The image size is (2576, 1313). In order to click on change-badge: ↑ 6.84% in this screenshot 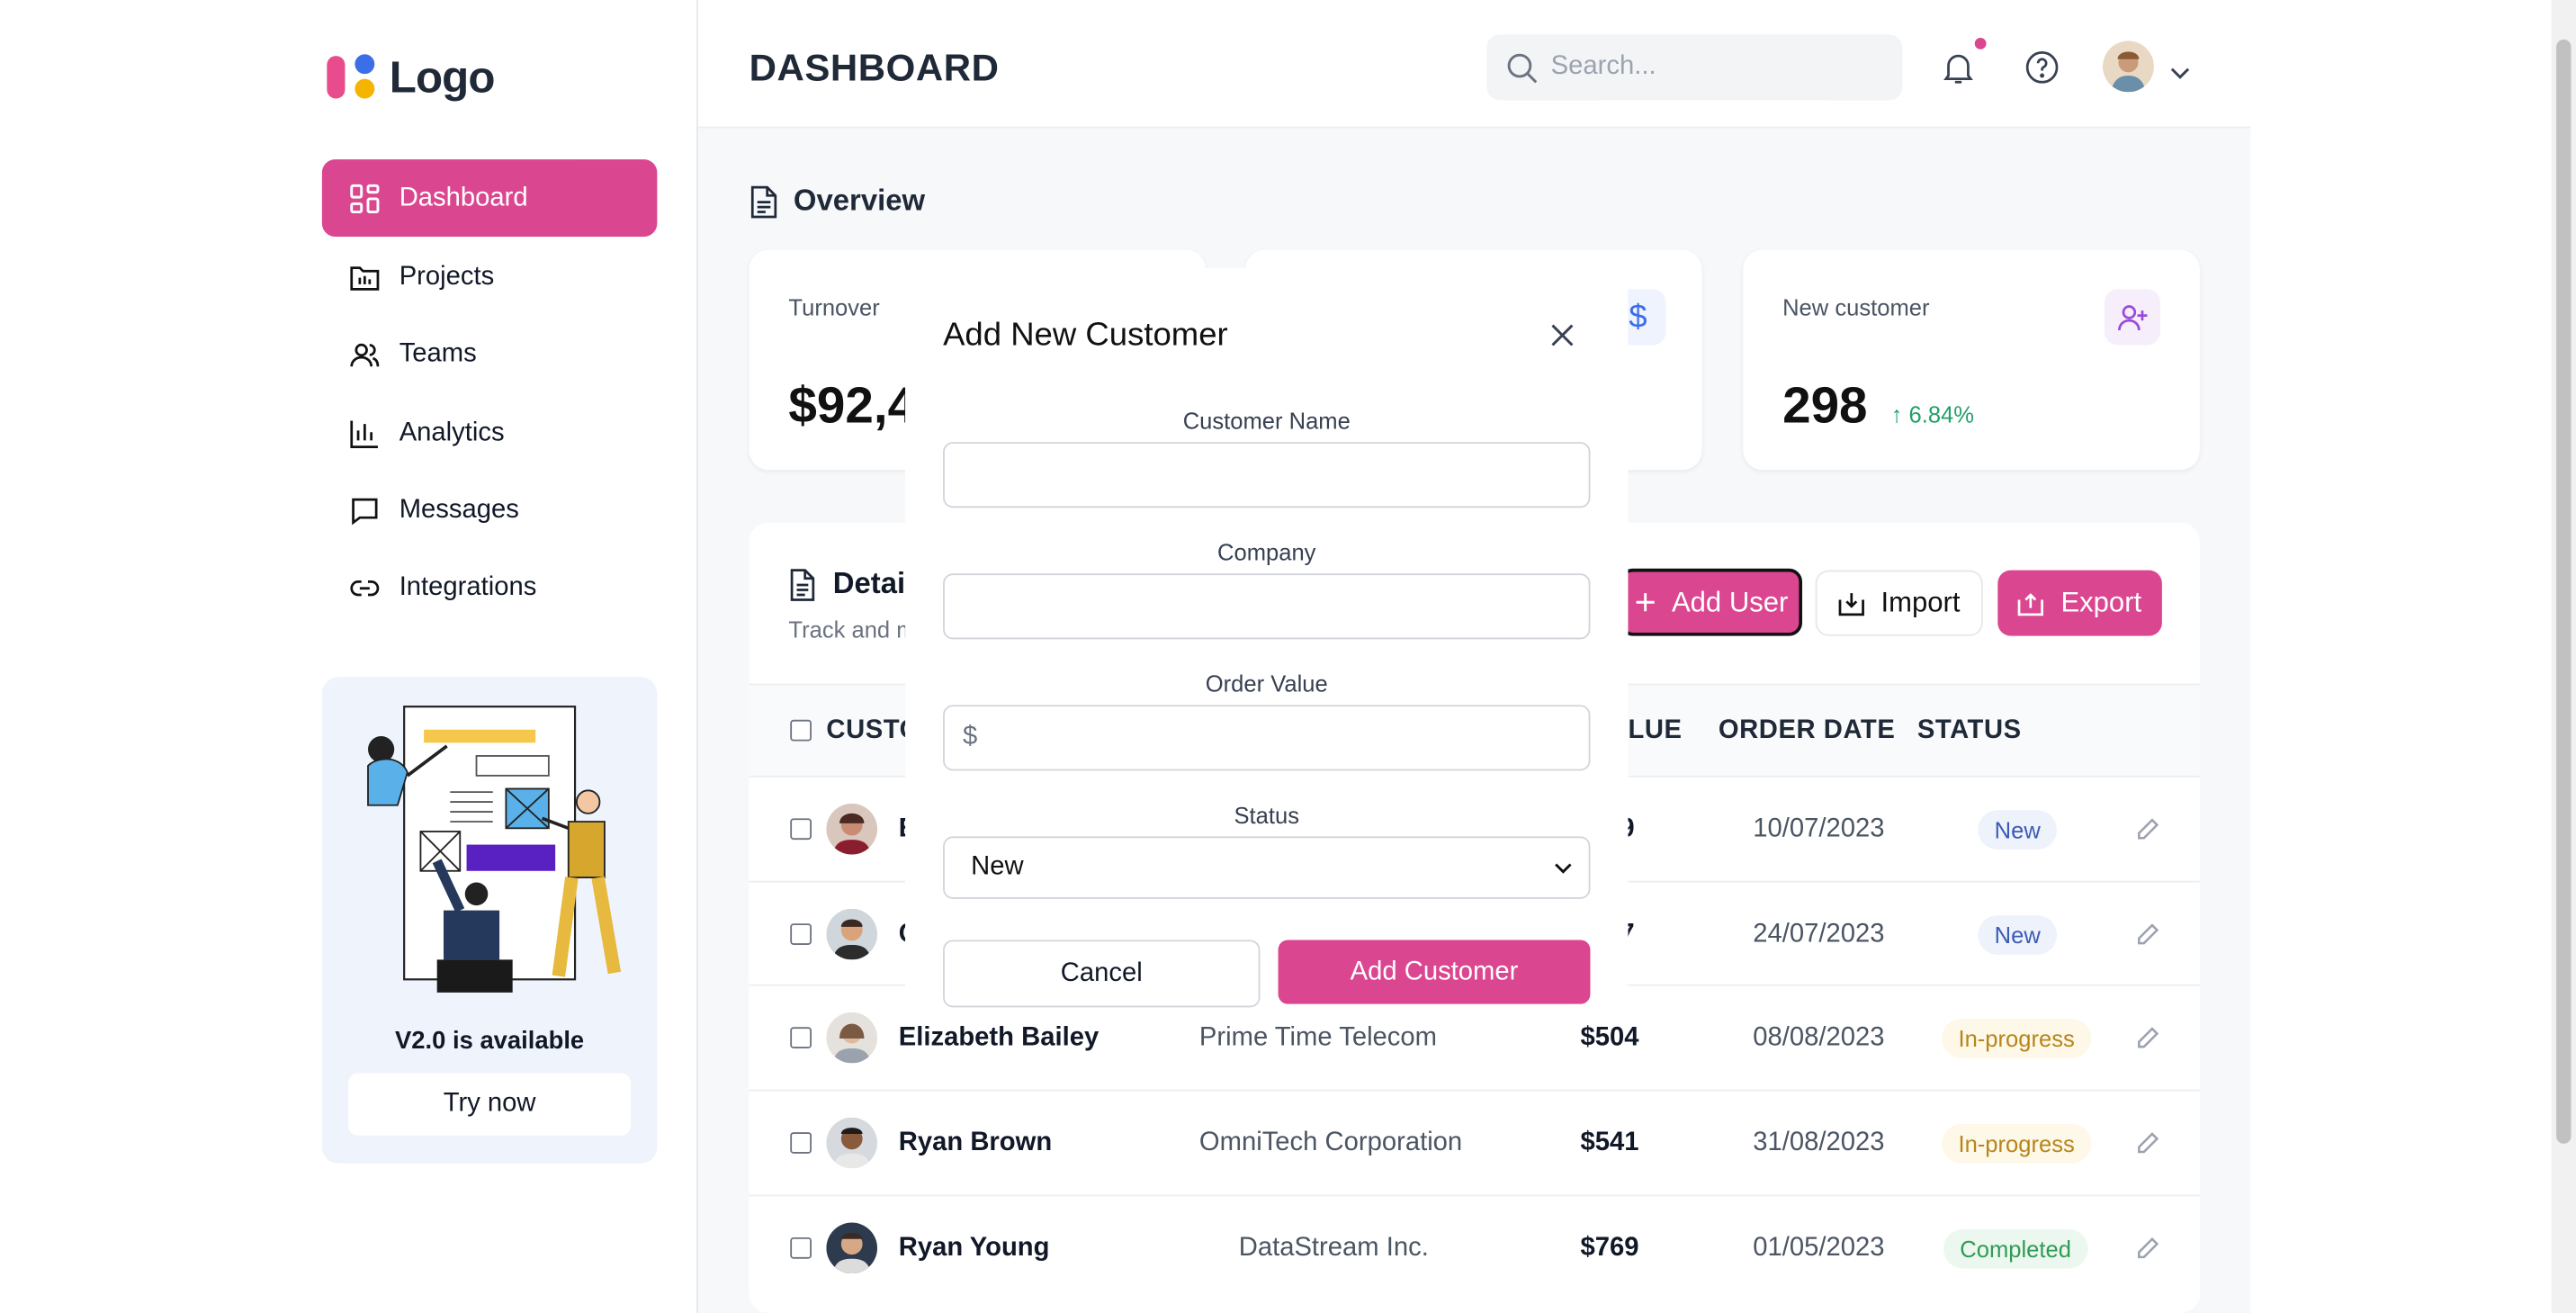, I will do `click(1932, 413)`.